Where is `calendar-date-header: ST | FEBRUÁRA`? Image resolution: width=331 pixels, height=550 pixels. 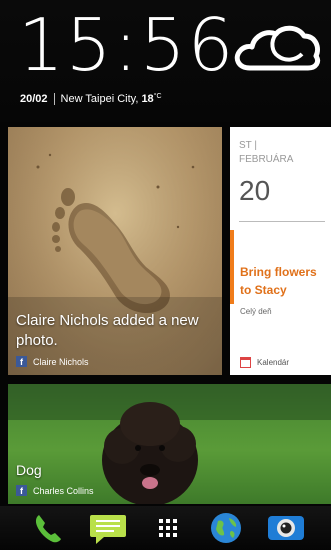
calendar-date-header: ST | FEBRUÁRA is located at coordinates (266, 153).